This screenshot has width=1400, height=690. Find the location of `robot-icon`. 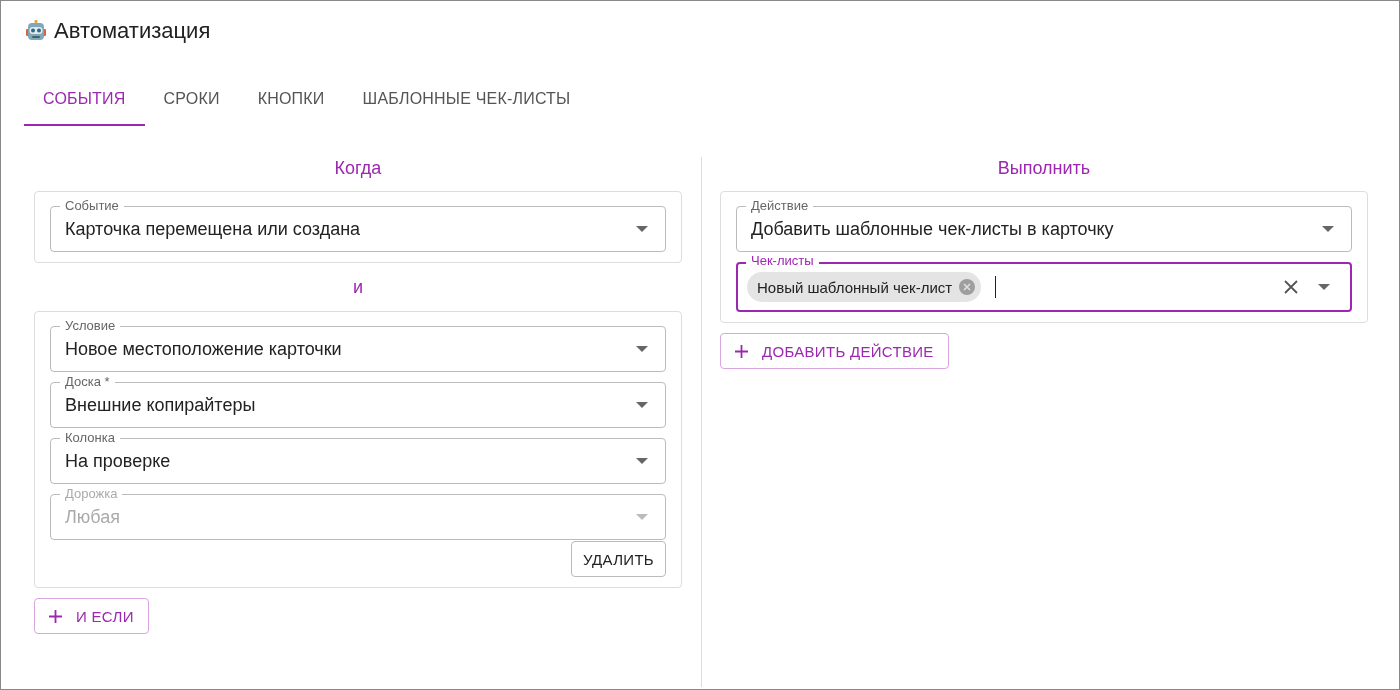

robot-icon is located at coordinates (36, 31).